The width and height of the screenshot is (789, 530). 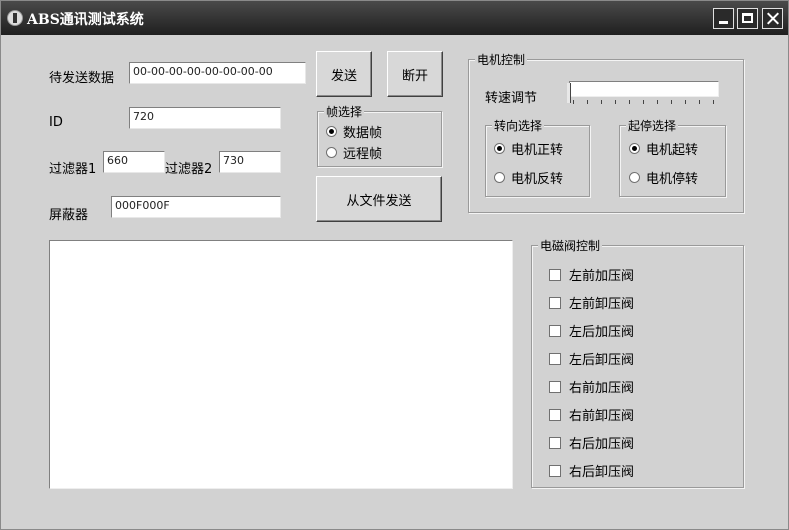 What do you see at coordinates (663, 148) in the screenshot?
I see `motor-start-option: 电机起转` at bounding box center [663, 148].